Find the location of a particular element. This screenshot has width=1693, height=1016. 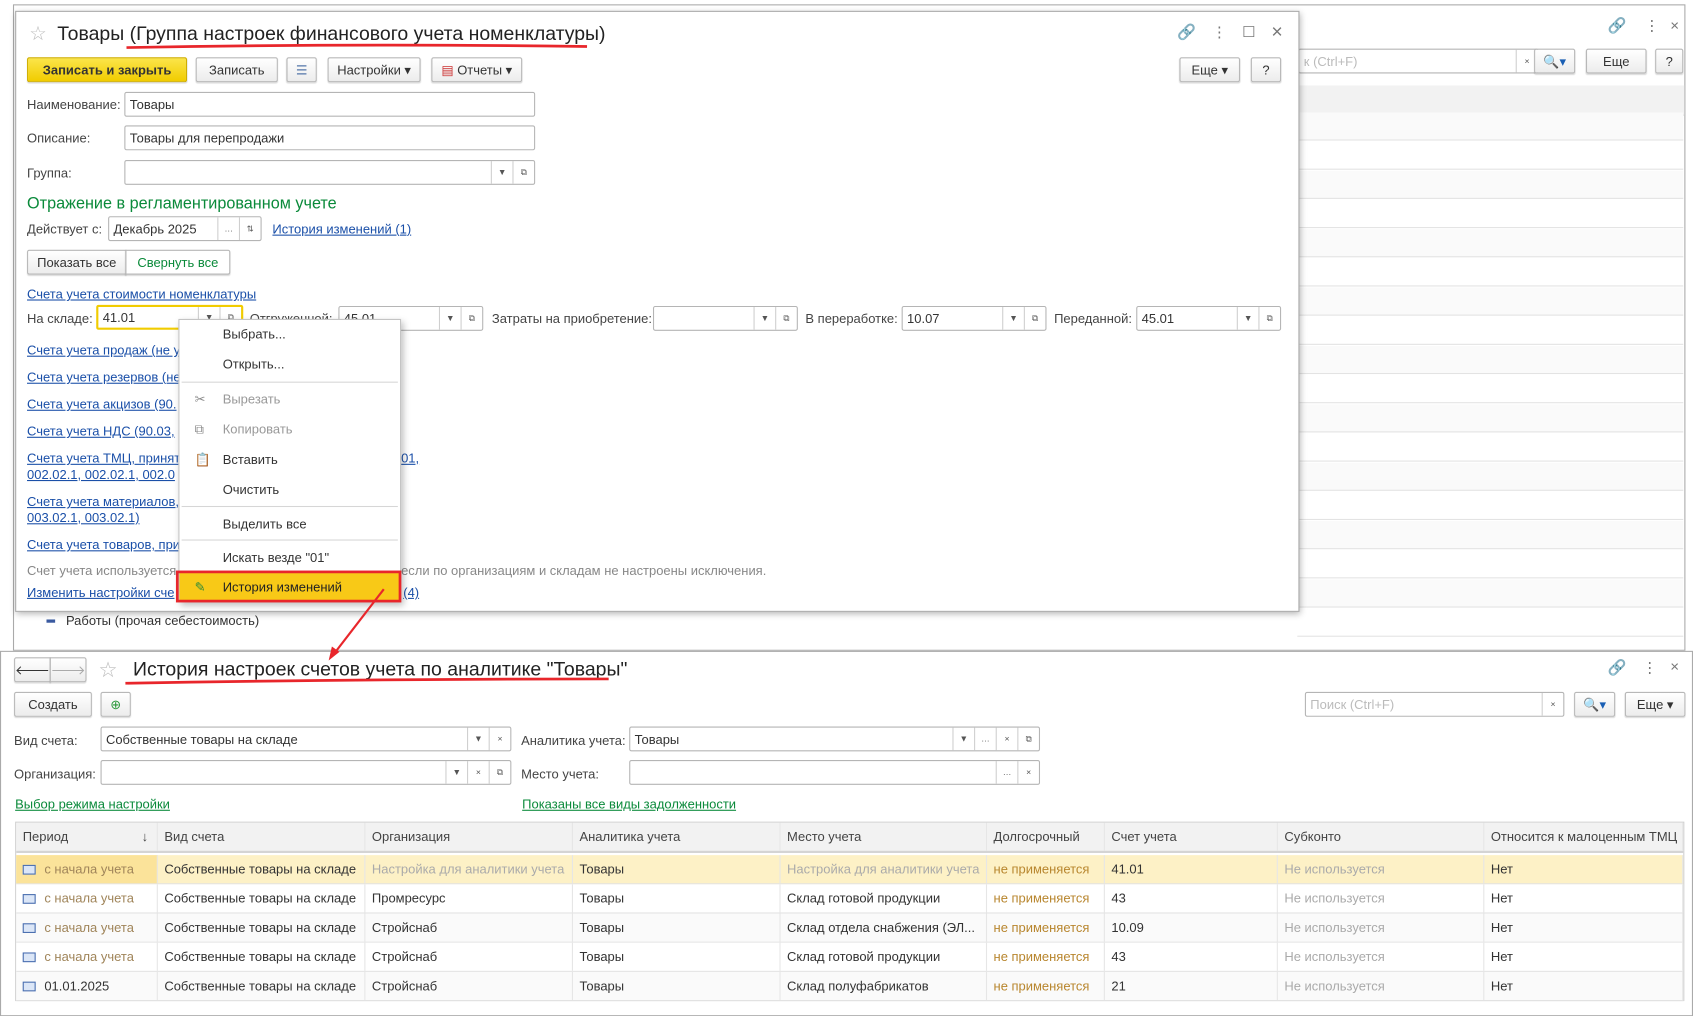

menu-highlight-box is located at coordinates (288, 586).